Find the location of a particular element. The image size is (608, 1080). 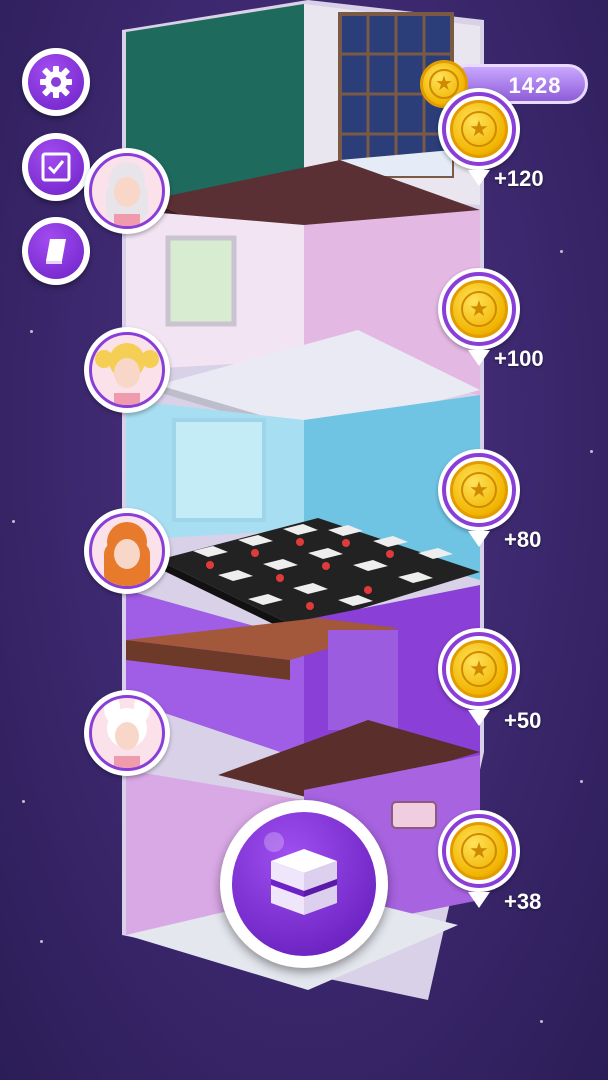

reward-amount: +80 is located at coordinates (523, 539).